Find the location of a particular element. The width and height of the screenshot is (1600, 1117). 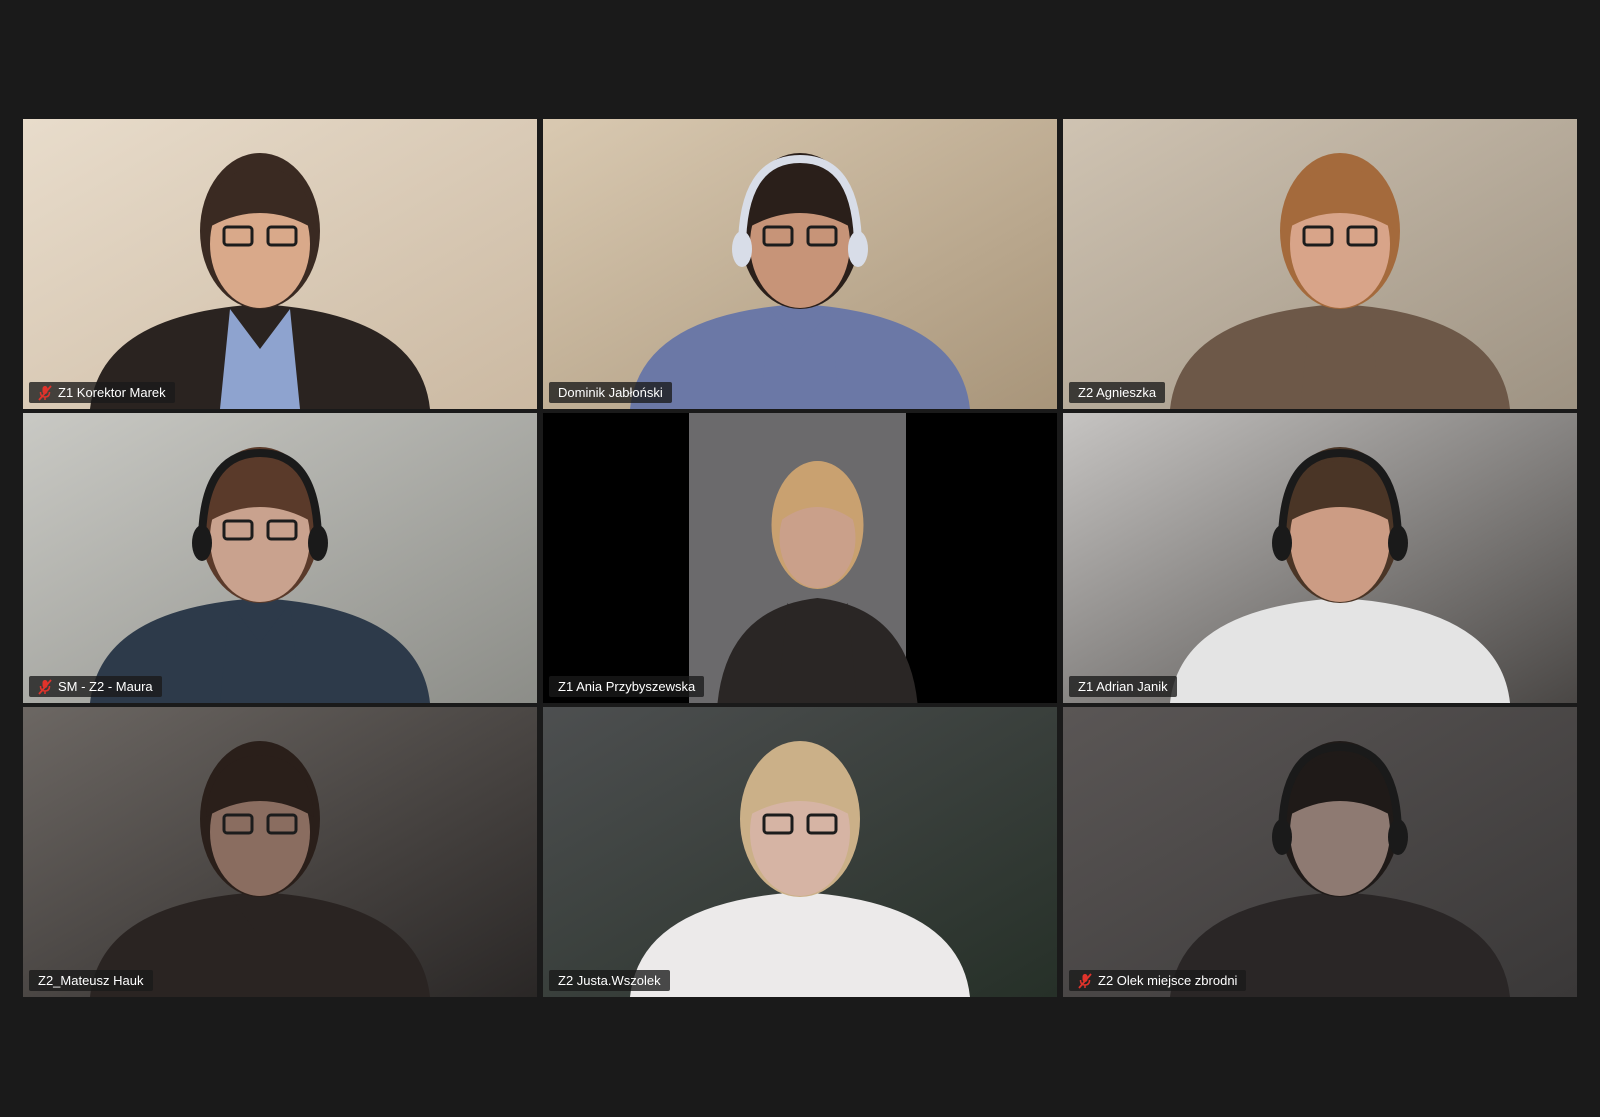

name-label: Z1 Ania Przybyszewska is located at coordinates (627, 686).